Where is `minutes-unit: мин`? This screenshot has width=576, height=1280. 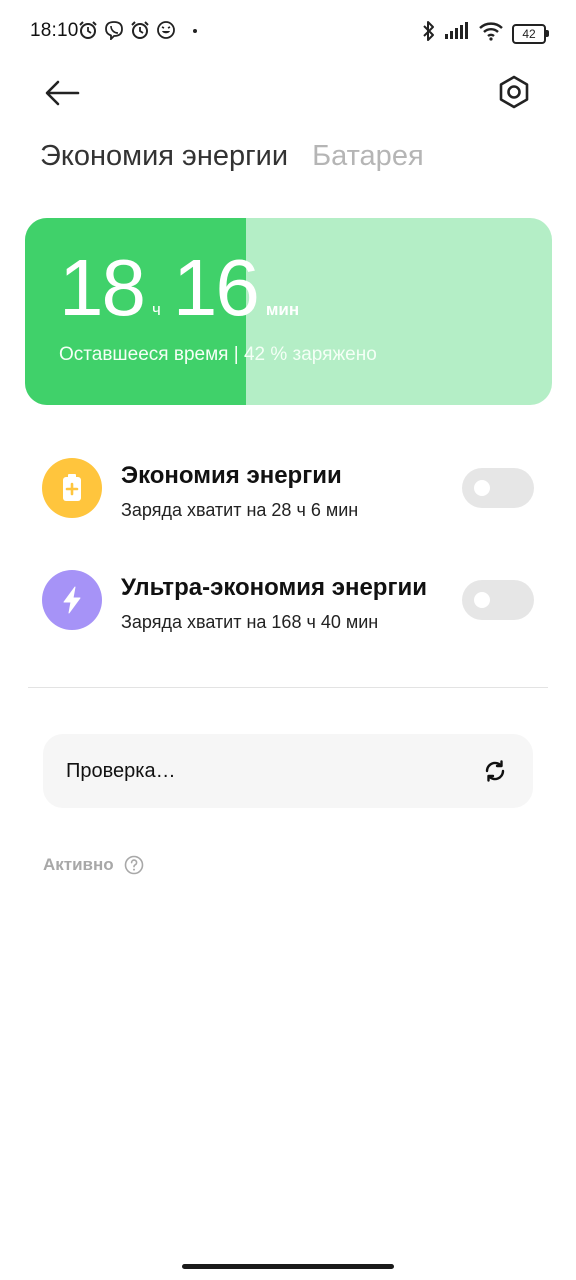
minutes-unit: мин is located at coordinates (282, 309).